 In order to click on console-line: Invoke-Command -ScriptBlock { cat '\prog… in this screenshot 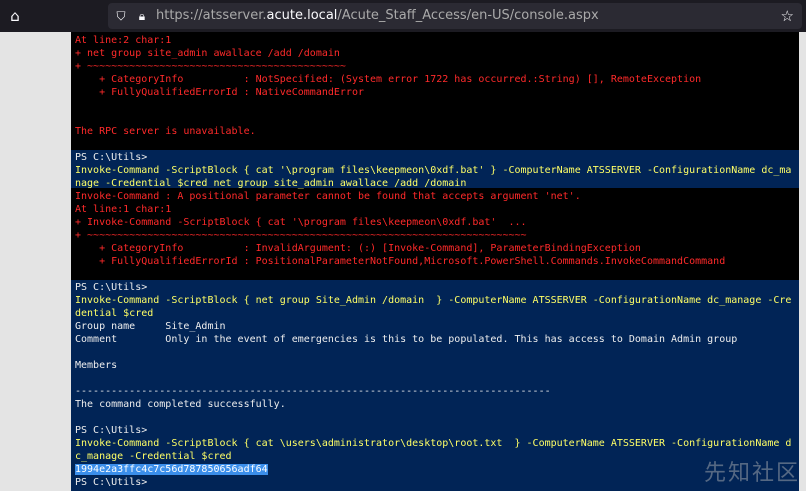, I will do `click(433, 170)`.